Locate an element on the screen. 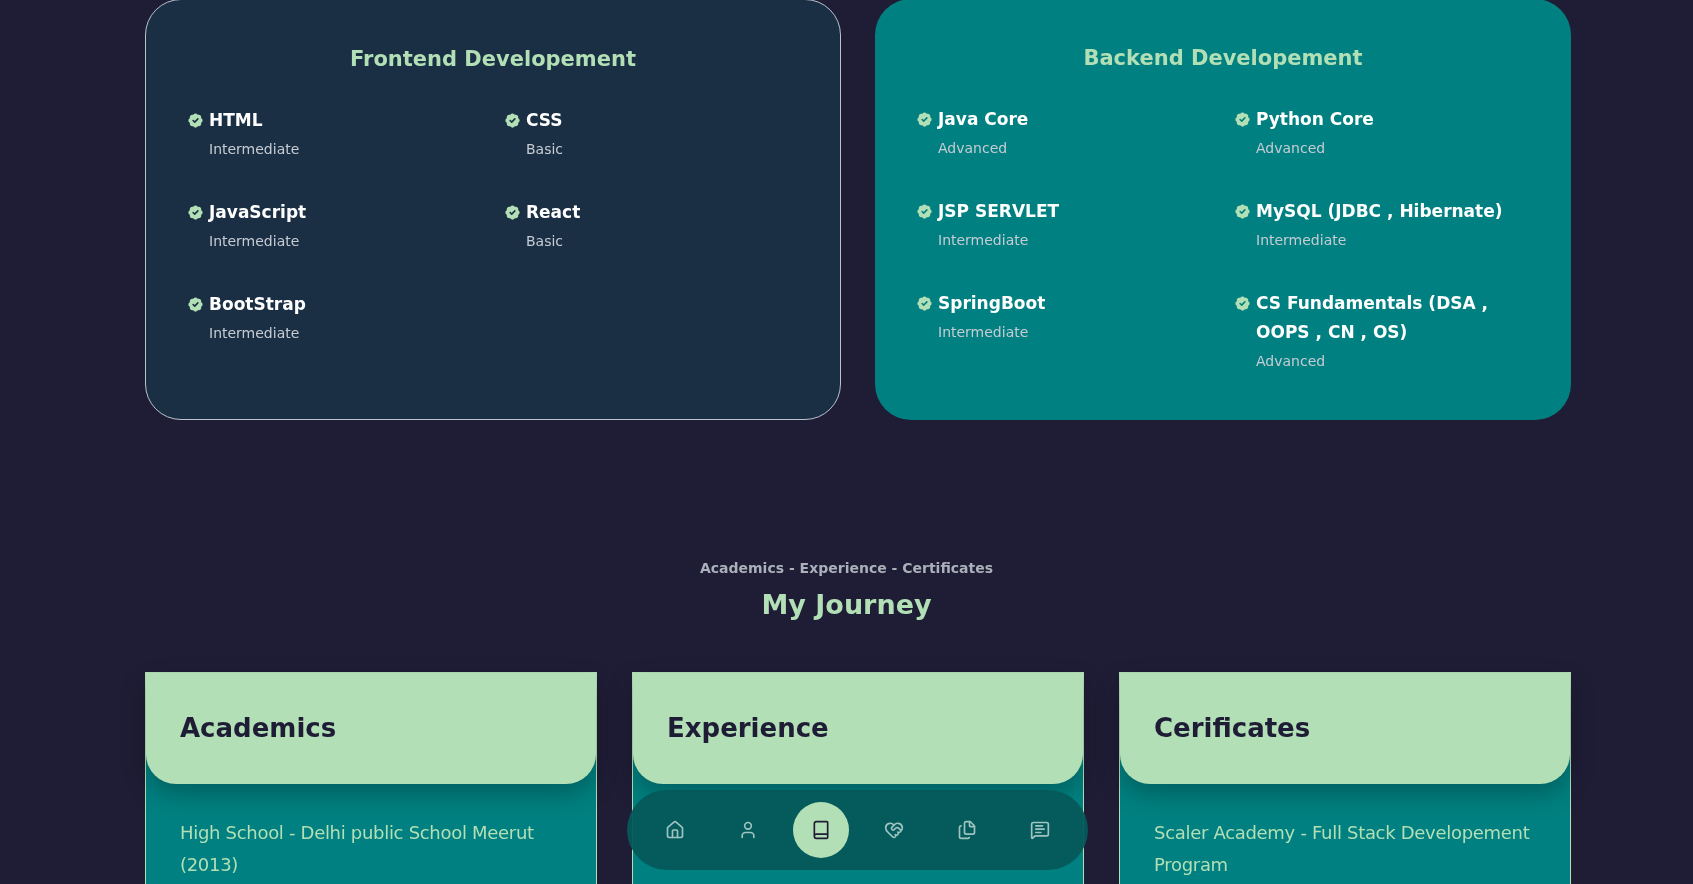  card-text: Scaler Academy - Full Stack Developement Program is located at coordinates (1342, 848).